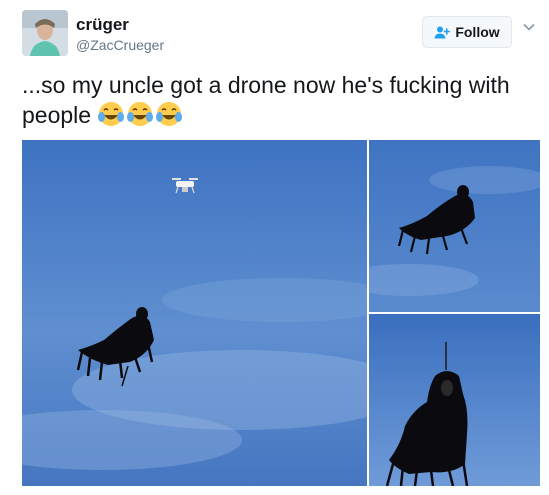 The image size is (549, 495). I want to click on chevron-down-icon, so click(529, 27).